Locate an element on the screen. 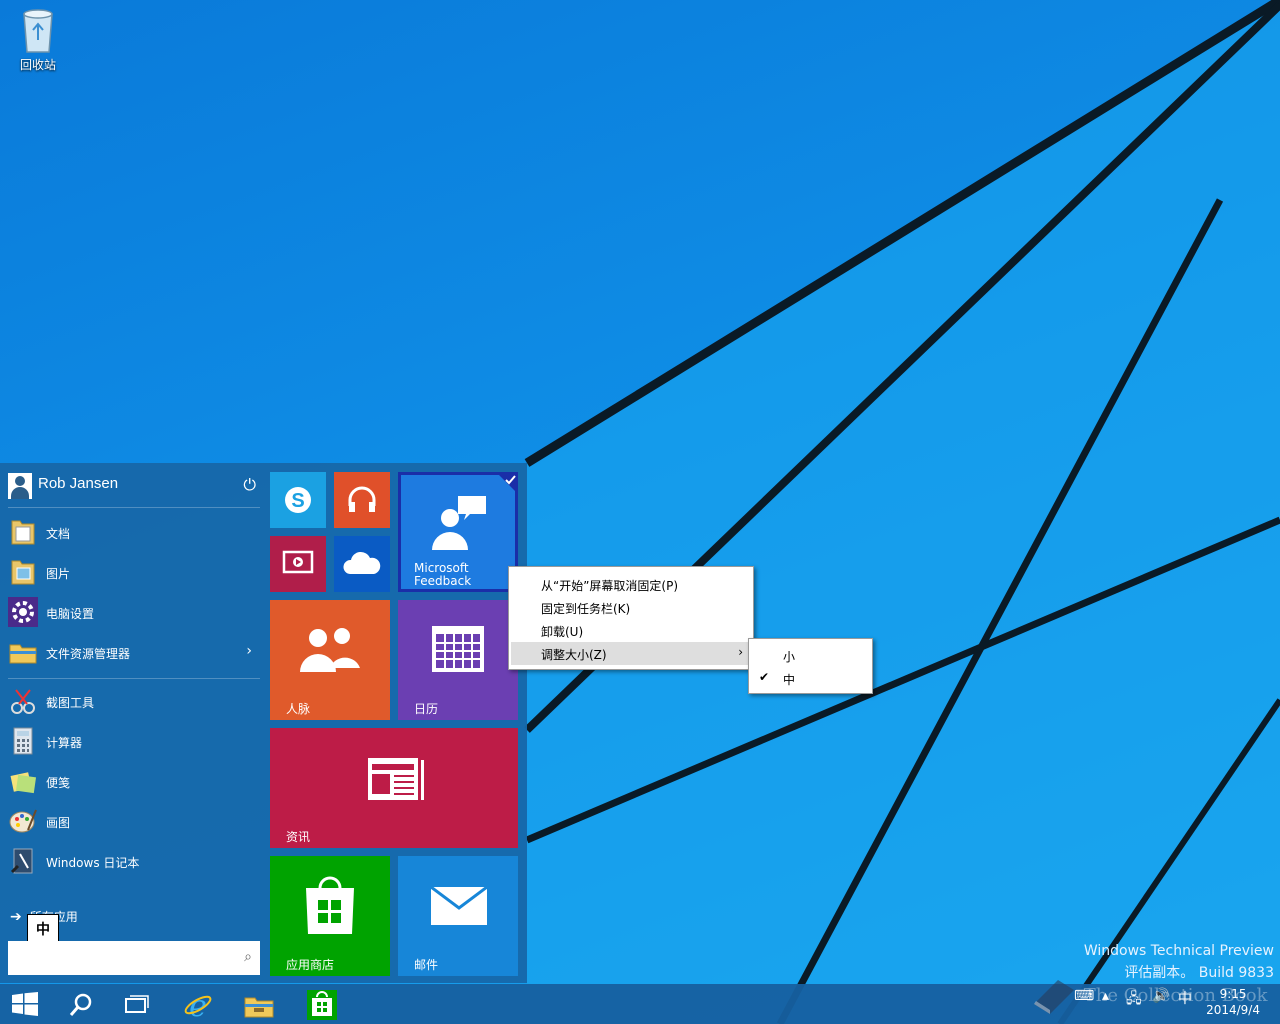 The height and width of the screenshot is (1024, 1280). tile-label: 人脉 is located at coordinates (298, 709).